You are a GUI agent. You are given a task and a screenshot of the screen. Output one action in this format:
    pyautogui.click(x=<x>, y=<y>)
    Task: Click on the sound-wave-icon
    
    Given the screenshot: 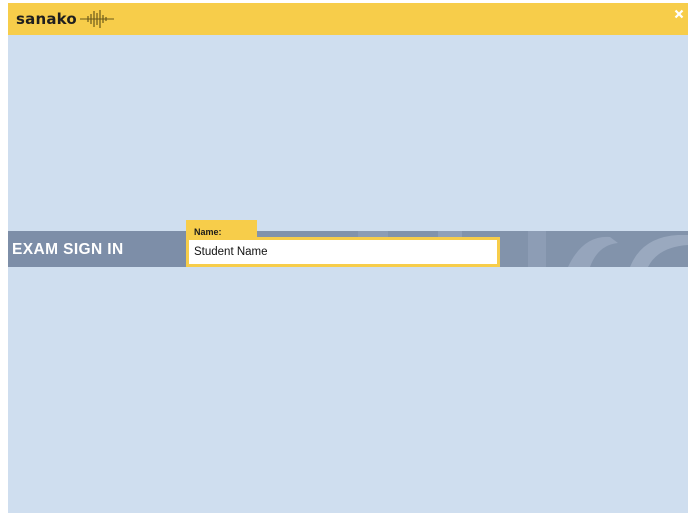 What is the action you would take?
    pyautogui.click(x=96, y=19)
    